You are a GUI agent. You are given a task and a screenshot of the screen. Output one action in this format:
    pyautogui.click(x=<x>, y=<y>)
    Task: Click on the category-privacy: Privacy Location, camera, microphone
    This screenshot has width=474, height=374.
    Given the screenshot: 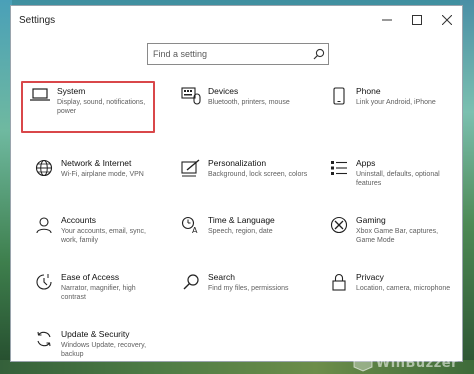 What is the action you would take?
    pyautogui.click(x=389, y=295)
    